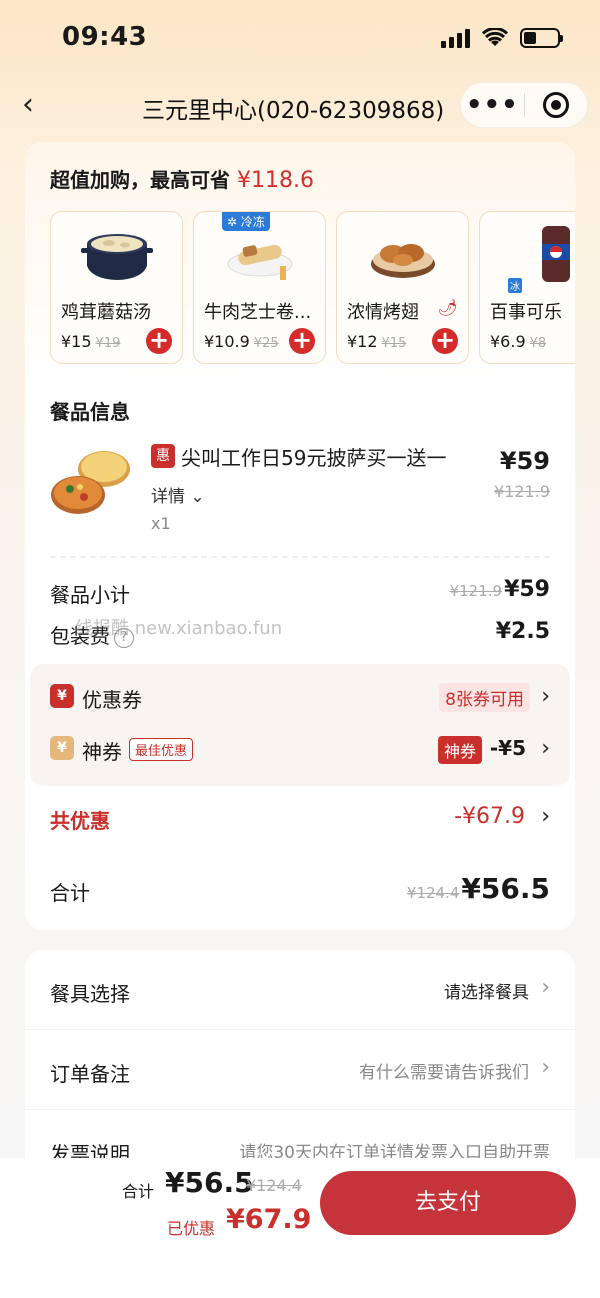 The width and height of the screenshot is (600, 1298). I want to click on more-button: •••, so click(492, 105).